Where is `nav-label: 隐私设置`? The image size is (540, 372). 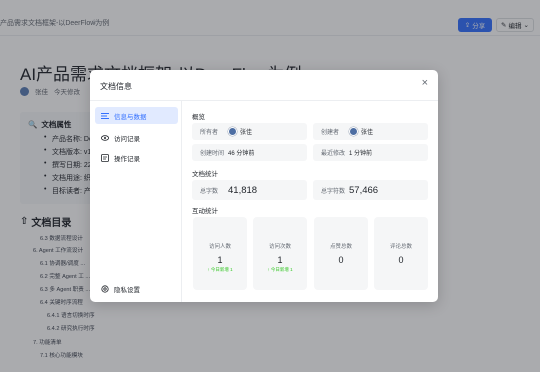 nav-label: 隐私设置 is located at coordinates (127, 290).